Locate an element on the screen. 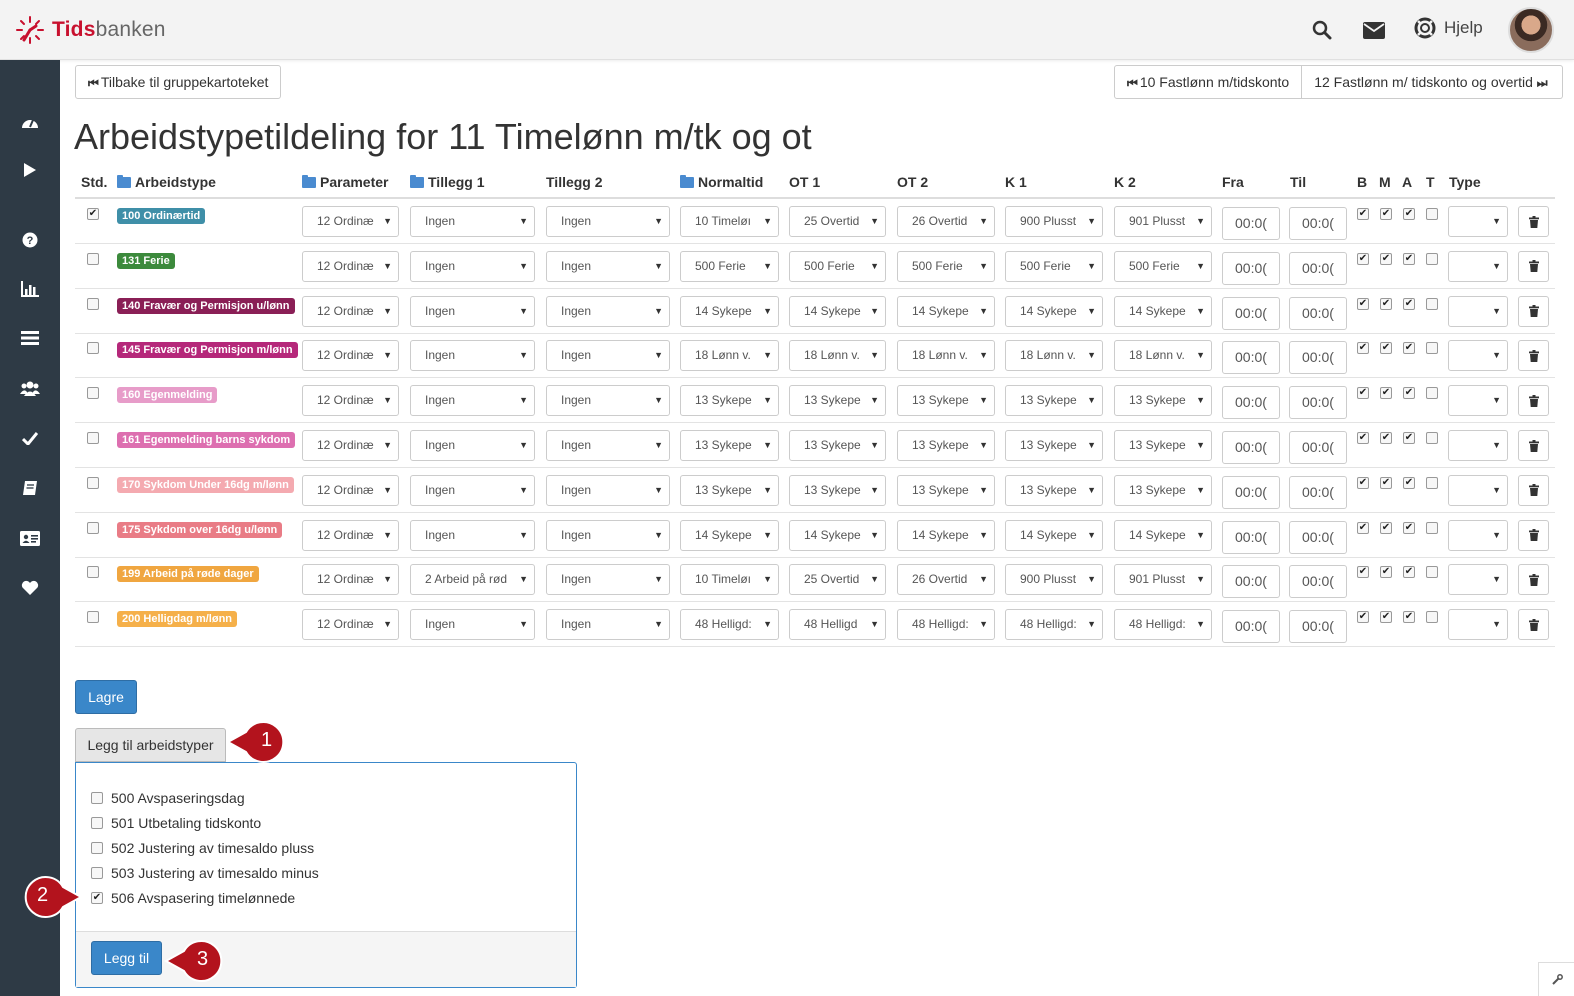 This screenshot has width=1574, height=996. play-icon is located at coordinates (30, 170).